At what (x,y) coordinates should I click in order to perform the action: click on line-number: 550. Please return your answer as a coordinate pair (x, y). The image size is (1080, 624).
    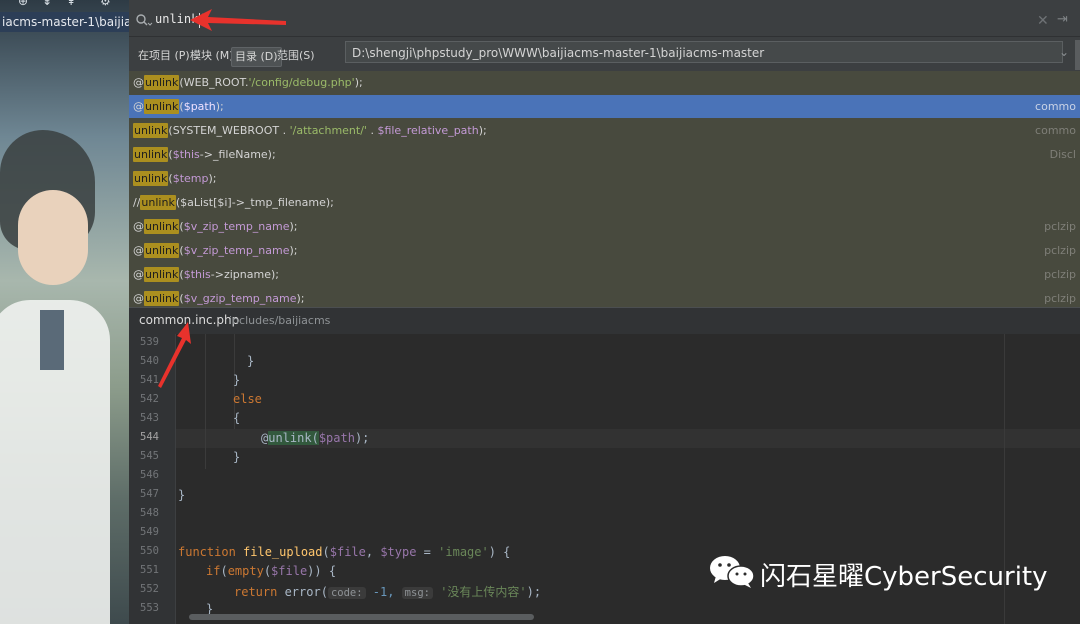
    Looking at the image, I should click on (149, 551).